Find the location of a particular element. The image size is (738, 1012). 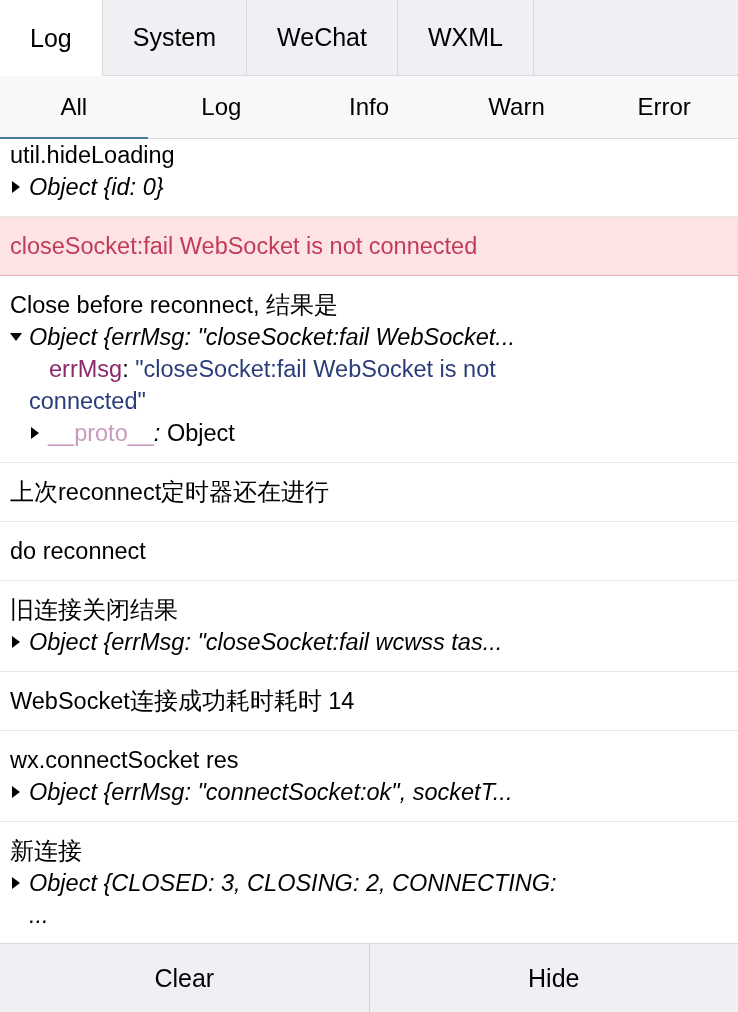

prototype-property: __proto__: Object is located at coordinates (141, 433).